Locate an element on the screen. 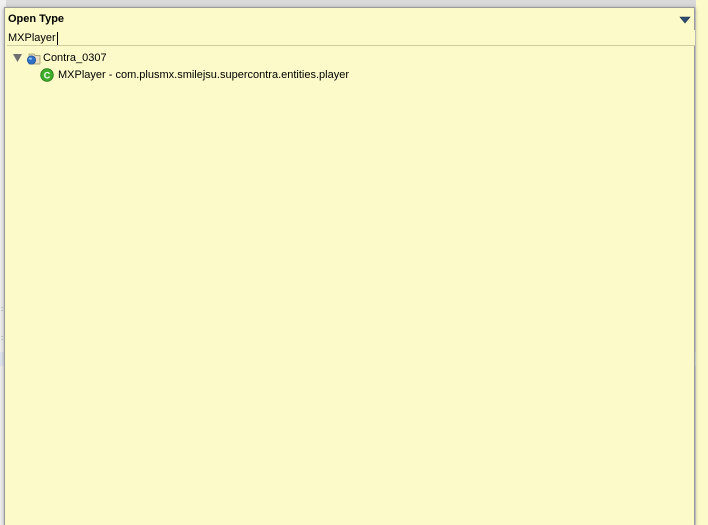  svg-text: C is located at coordinates (47, 75).